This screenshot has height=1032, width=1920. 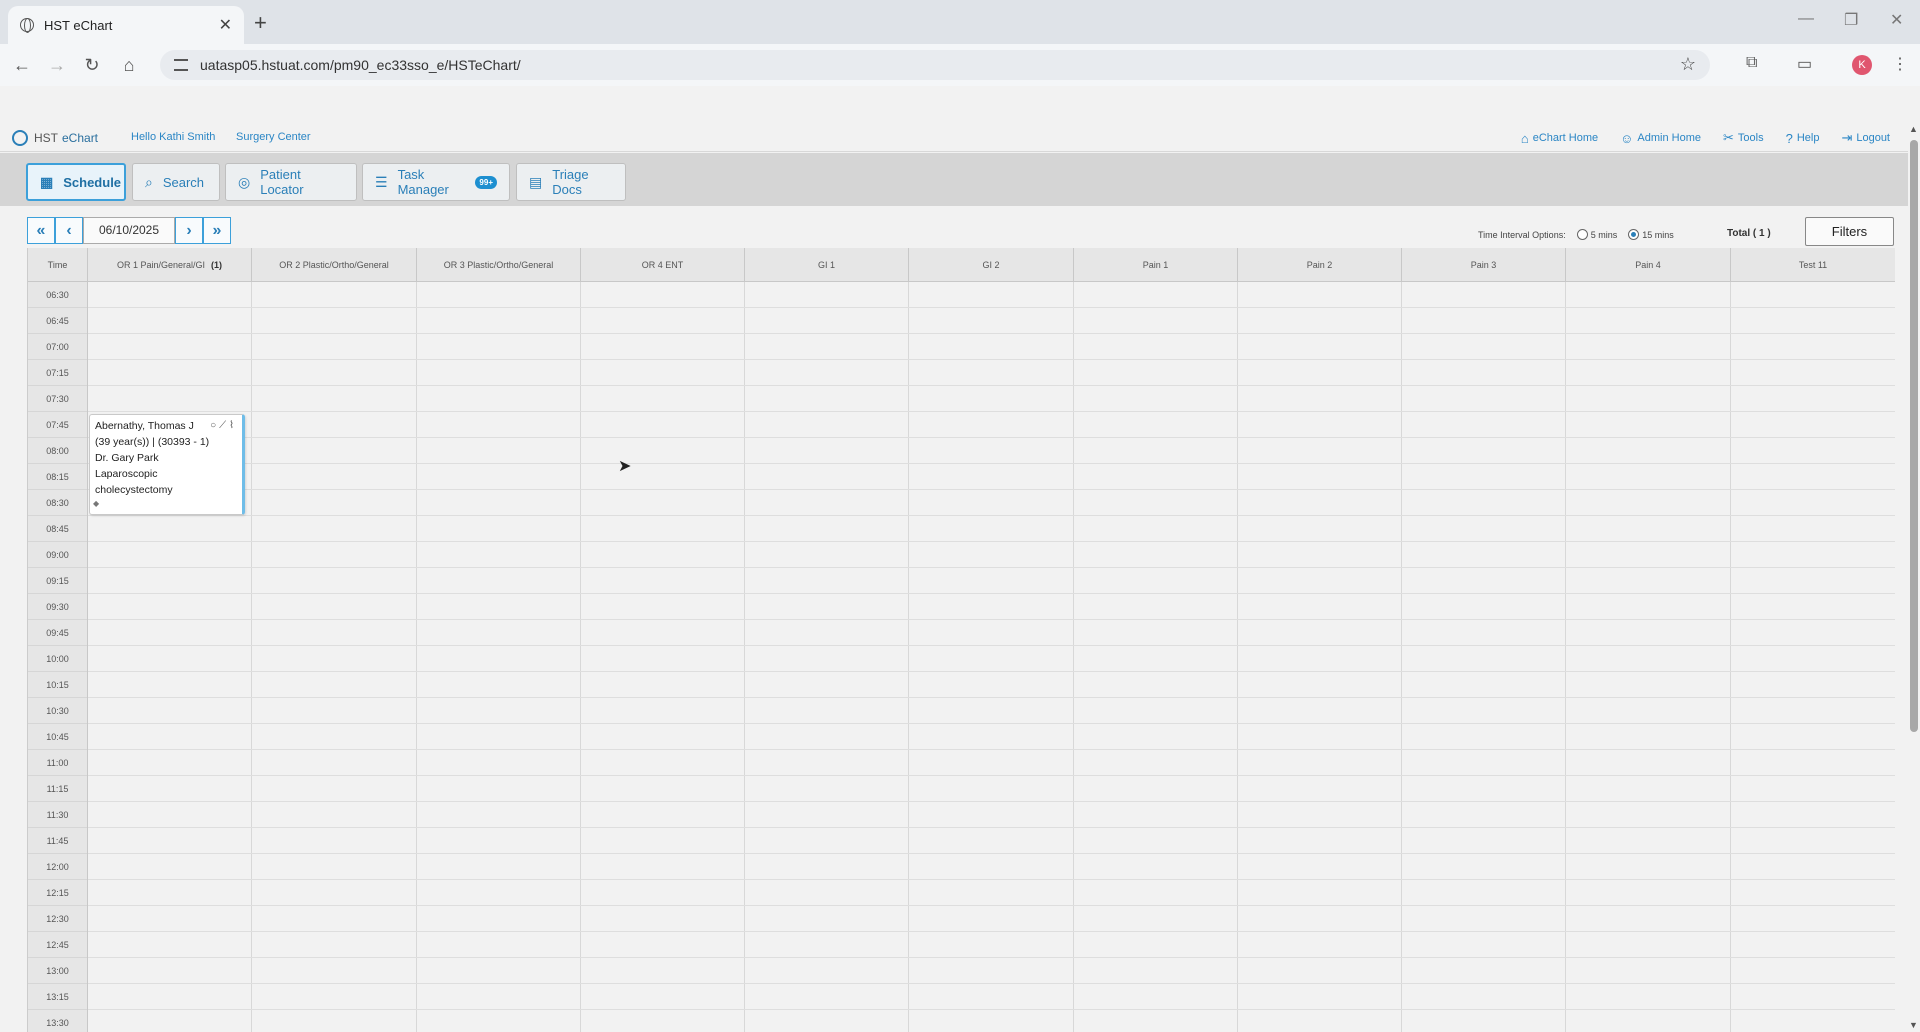 What do you see at coordinates (55, 138) in the screenshot?
I see `app-logo: HST eChart` at bounding box center [55, 138].